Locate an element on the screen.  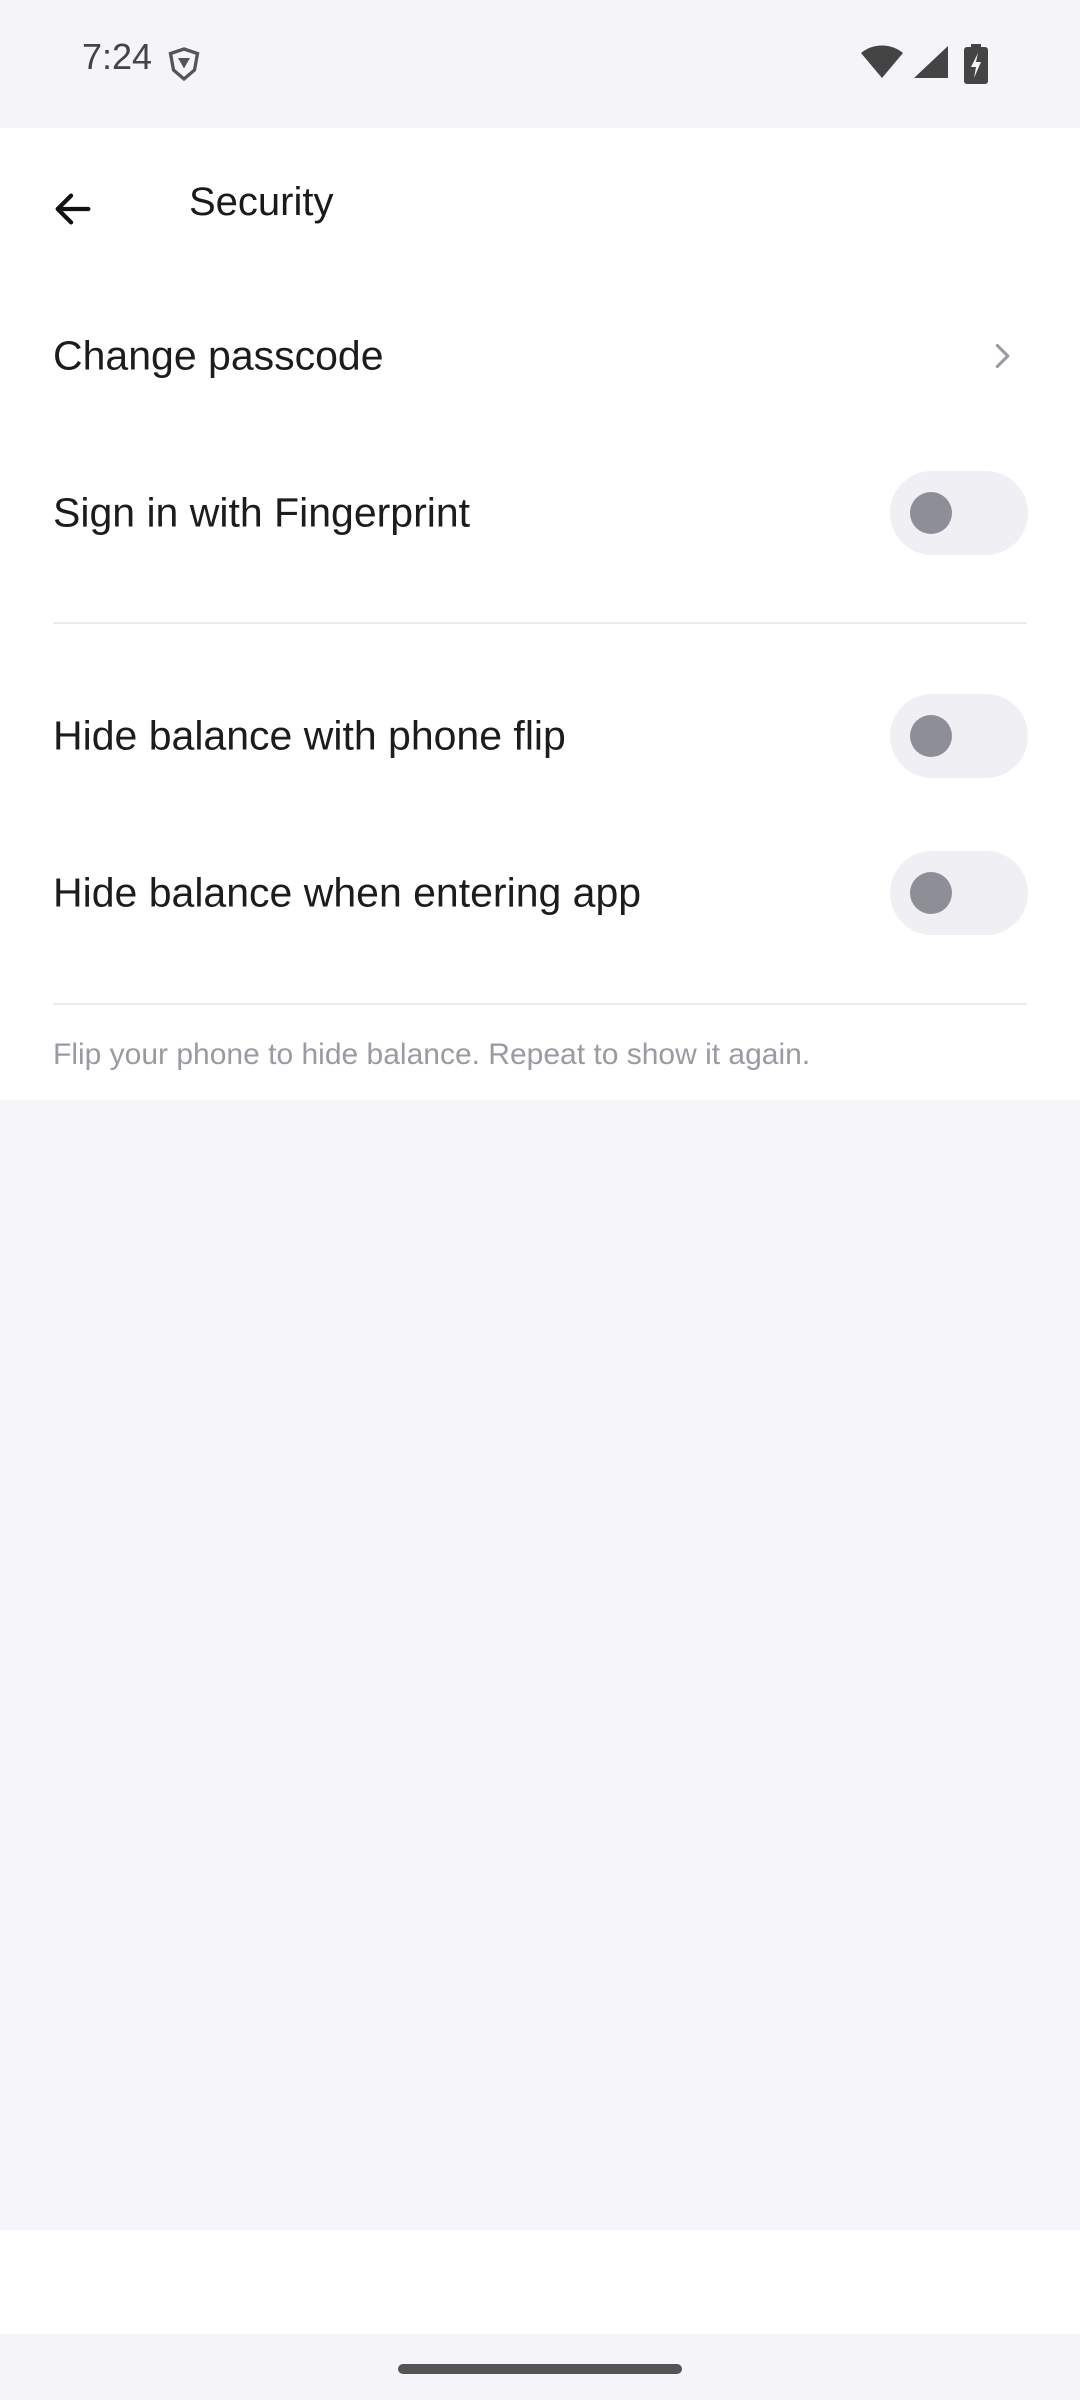
fingerprint-signin-row: Sign in with Fingerprint is located at coordinates (540, 513).